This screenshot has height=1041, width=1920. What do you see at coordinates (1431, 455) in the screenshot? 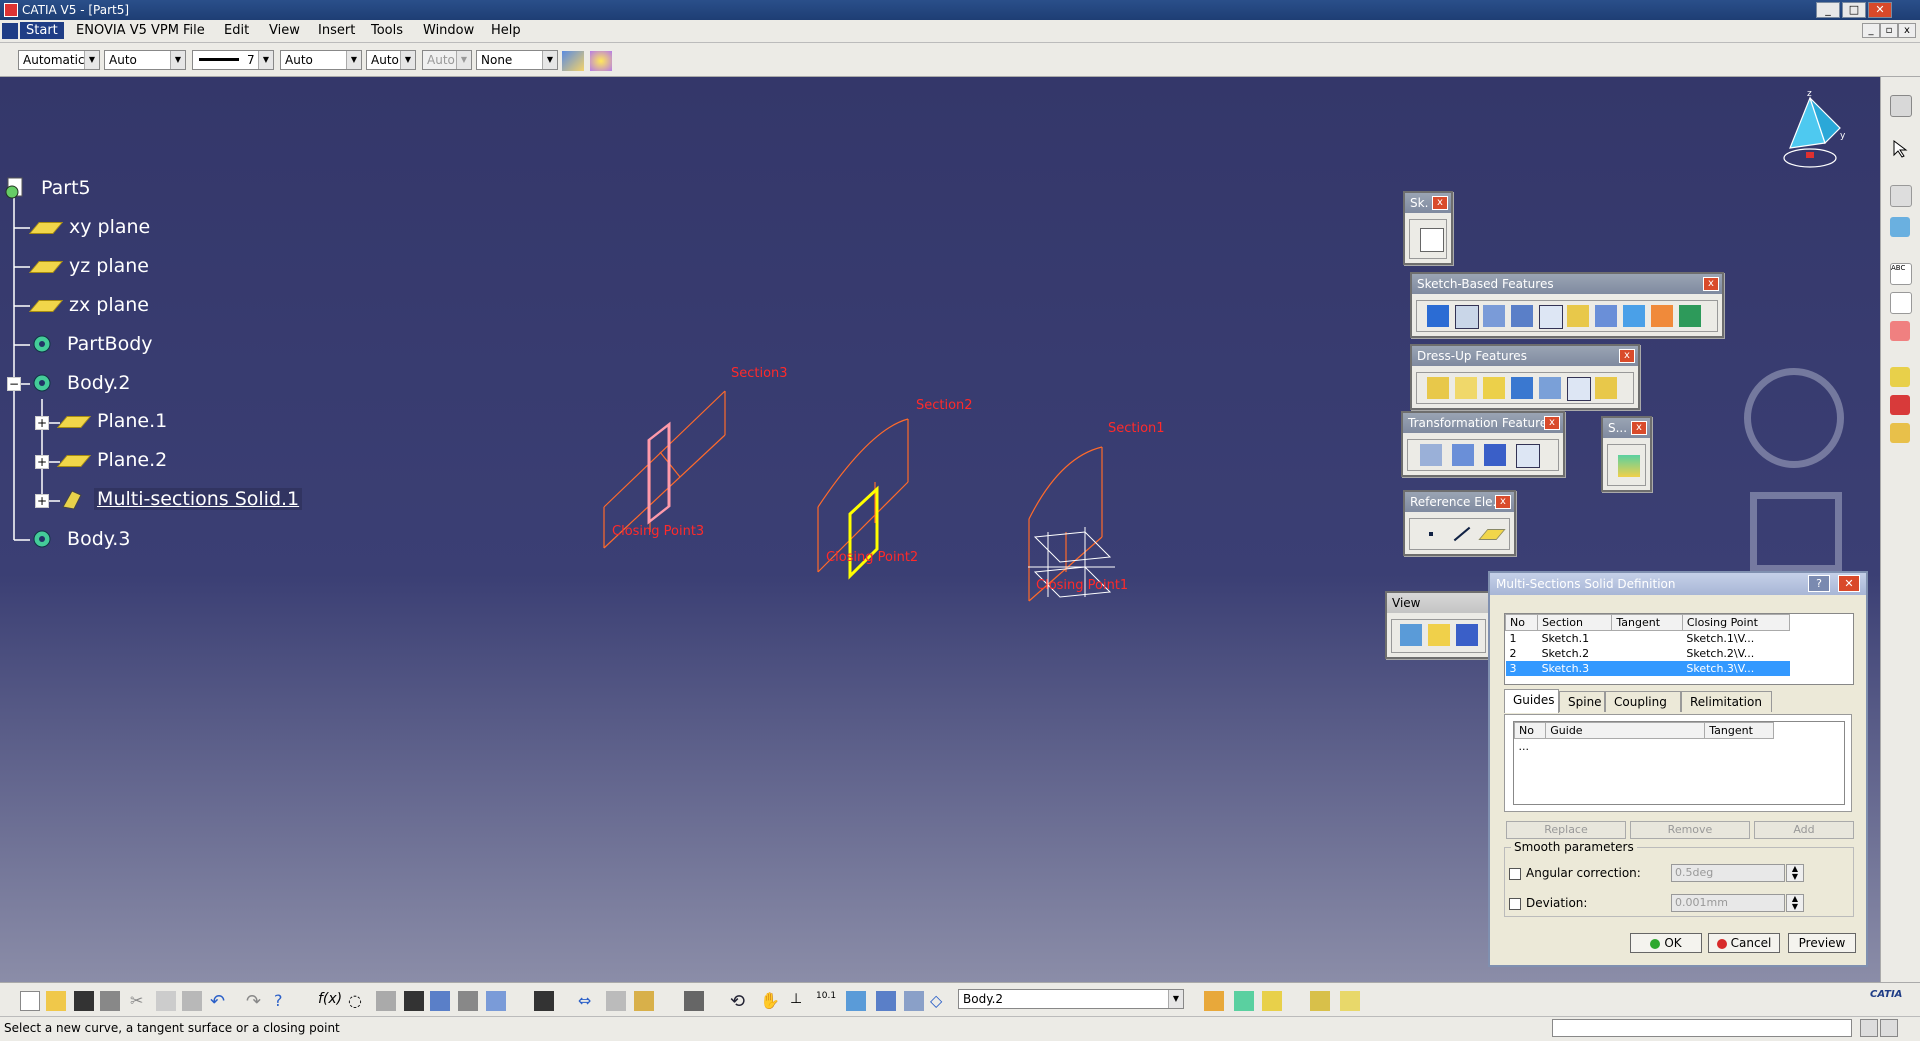
I see `translation-icon` at bounding box center [1431, 455].